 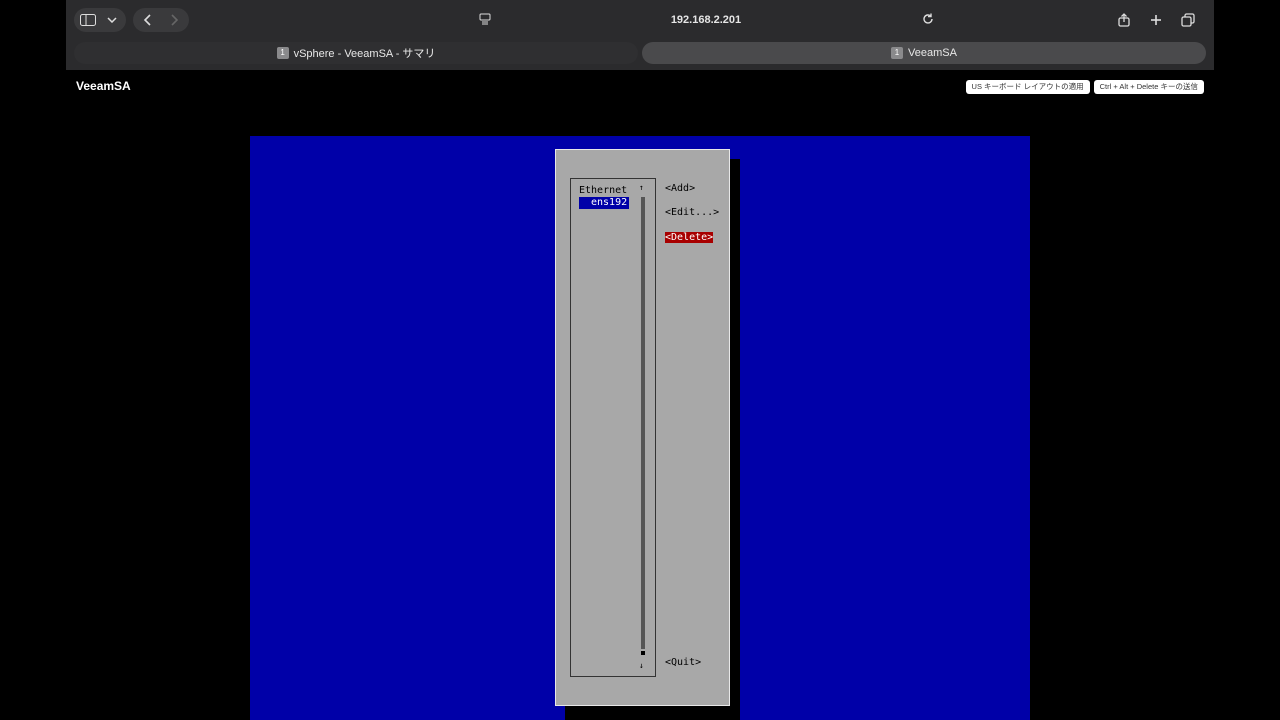 What do you see at coordinates (643, 423) in the screenshot?
I see `list-scrollbar` at bounding box center [643, 423].